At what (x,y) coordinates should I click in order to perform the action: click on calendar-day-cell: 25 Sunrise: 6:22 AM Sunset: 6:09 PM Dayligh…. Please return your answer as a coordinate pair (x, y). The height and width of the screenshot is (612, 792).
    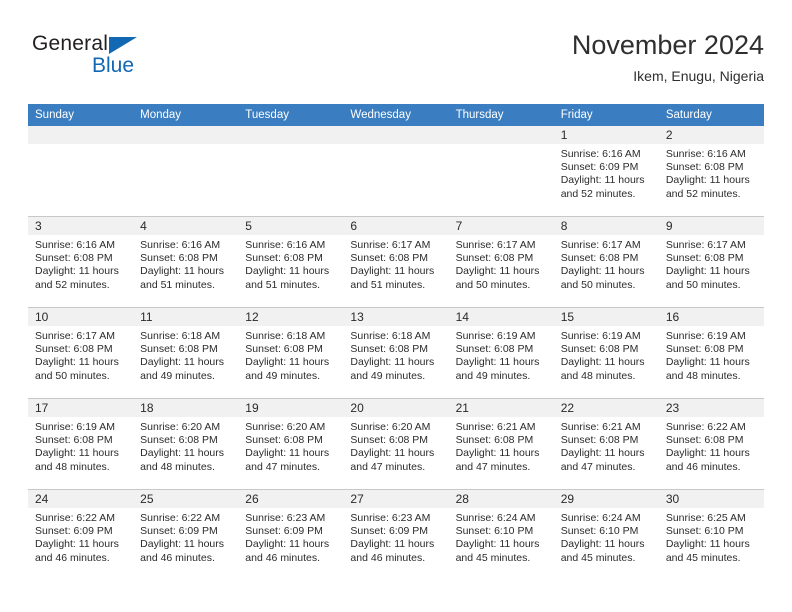
    Looking at the image, I should click on (186, 534).